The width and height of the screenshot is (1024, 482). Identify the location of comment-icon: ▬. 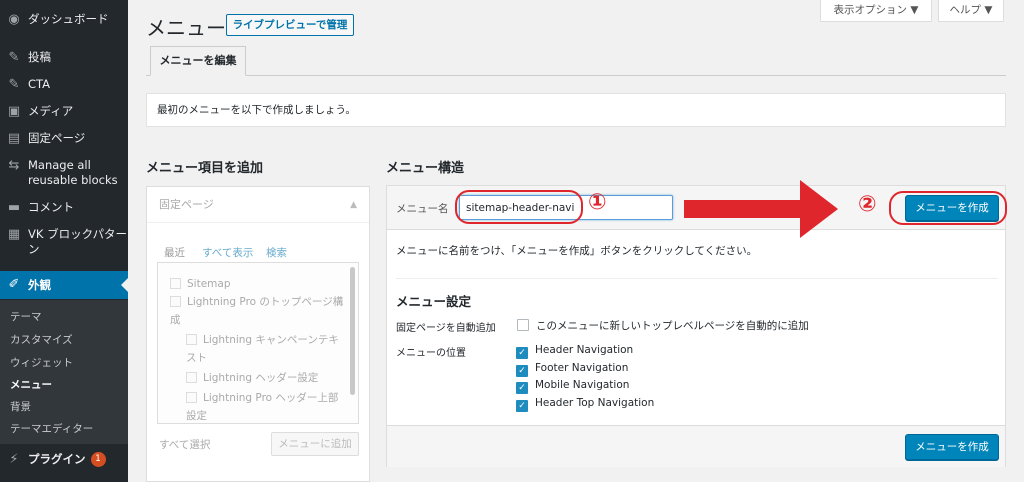
(14, 207).